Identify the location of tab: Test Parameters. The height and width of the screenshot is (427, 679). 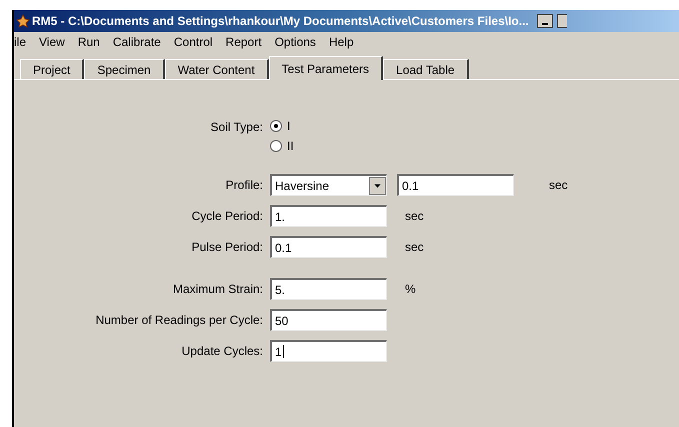
(326, 68).